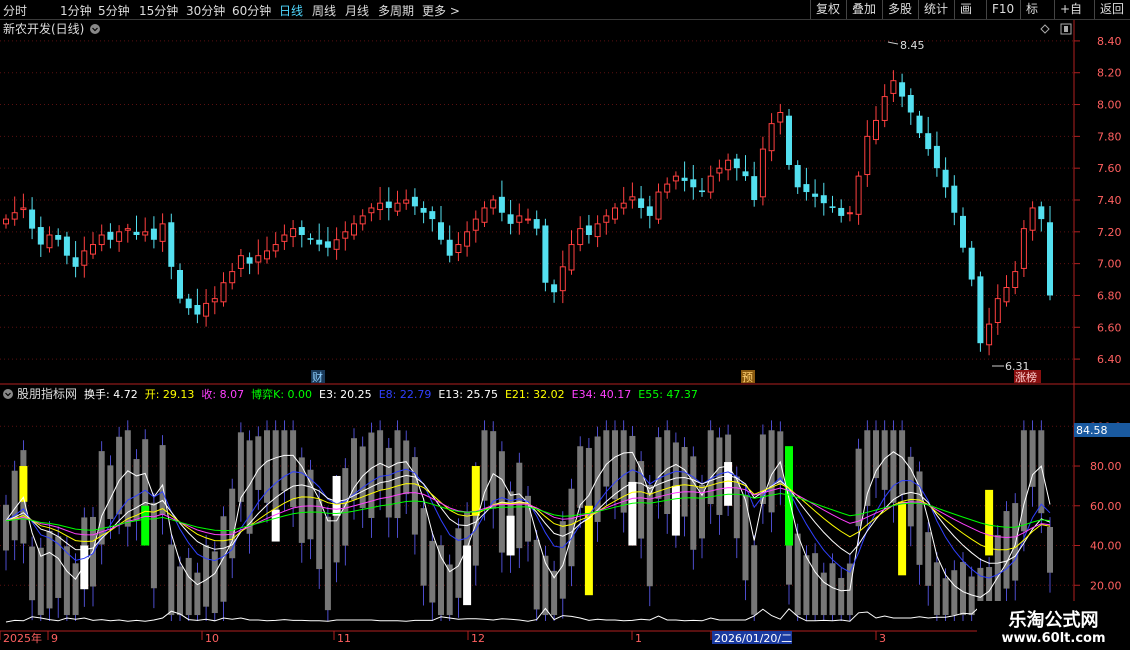  What do you see at coordinates (441, 10) in the screenshot?
I see `tab-more: 更多 >` at bounding box center [441, 10].